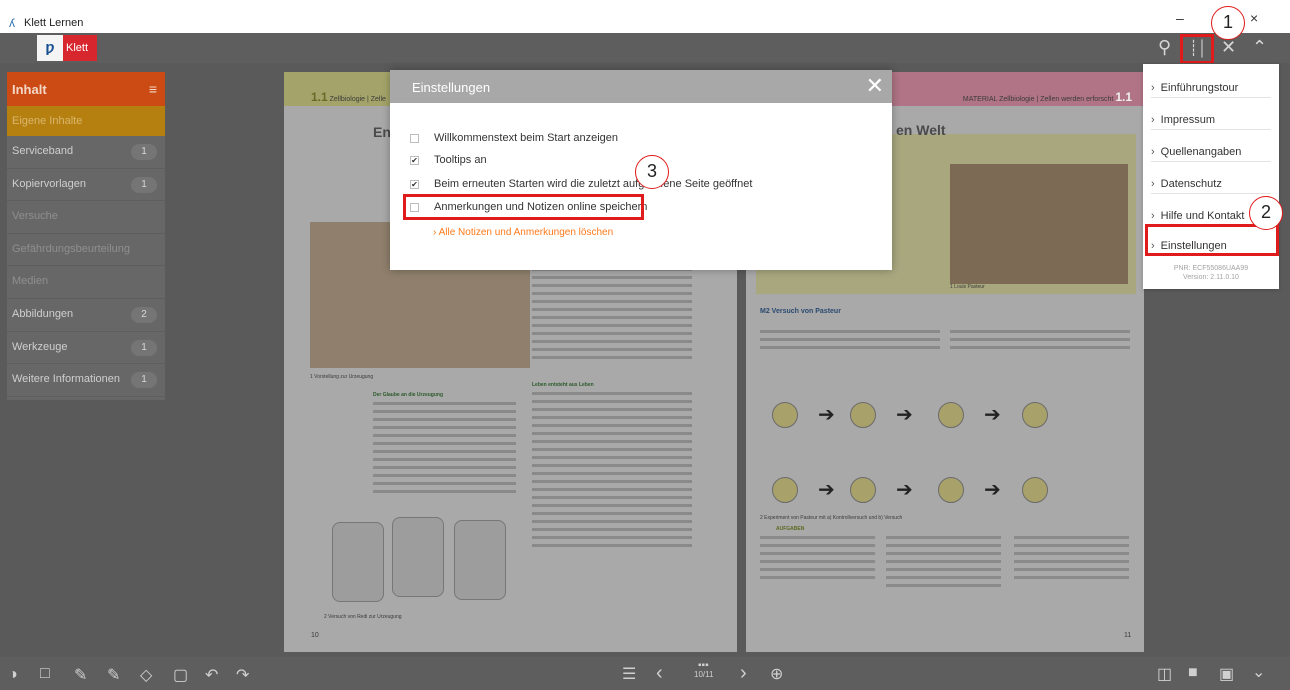  What do you see at coordinates (43, 151) in the screenshot?
I see `sidebar-item-label: Serviceband` at bounding box center [43, 151].